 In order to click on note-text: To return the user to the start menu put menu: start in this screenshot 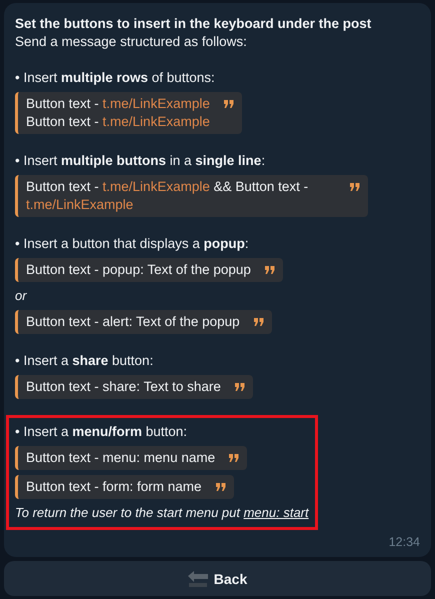, I will do `click(162, 513)`.